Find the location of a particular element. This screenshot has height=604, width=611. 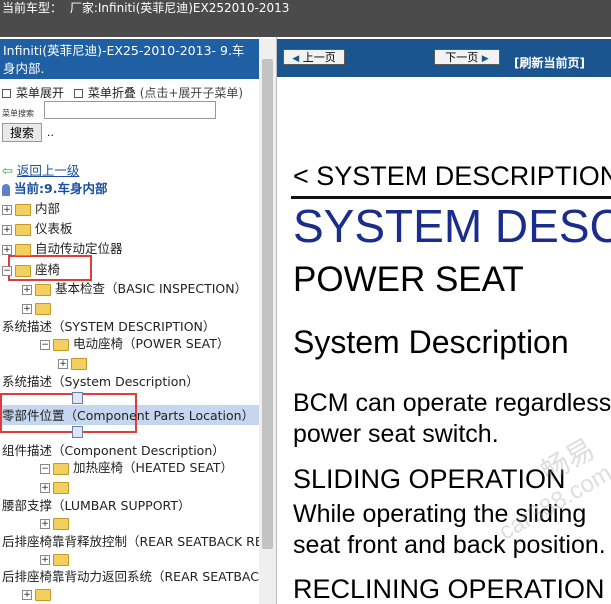

node-label: 组件描述（Component Description） is located at coordinates (113, 450).